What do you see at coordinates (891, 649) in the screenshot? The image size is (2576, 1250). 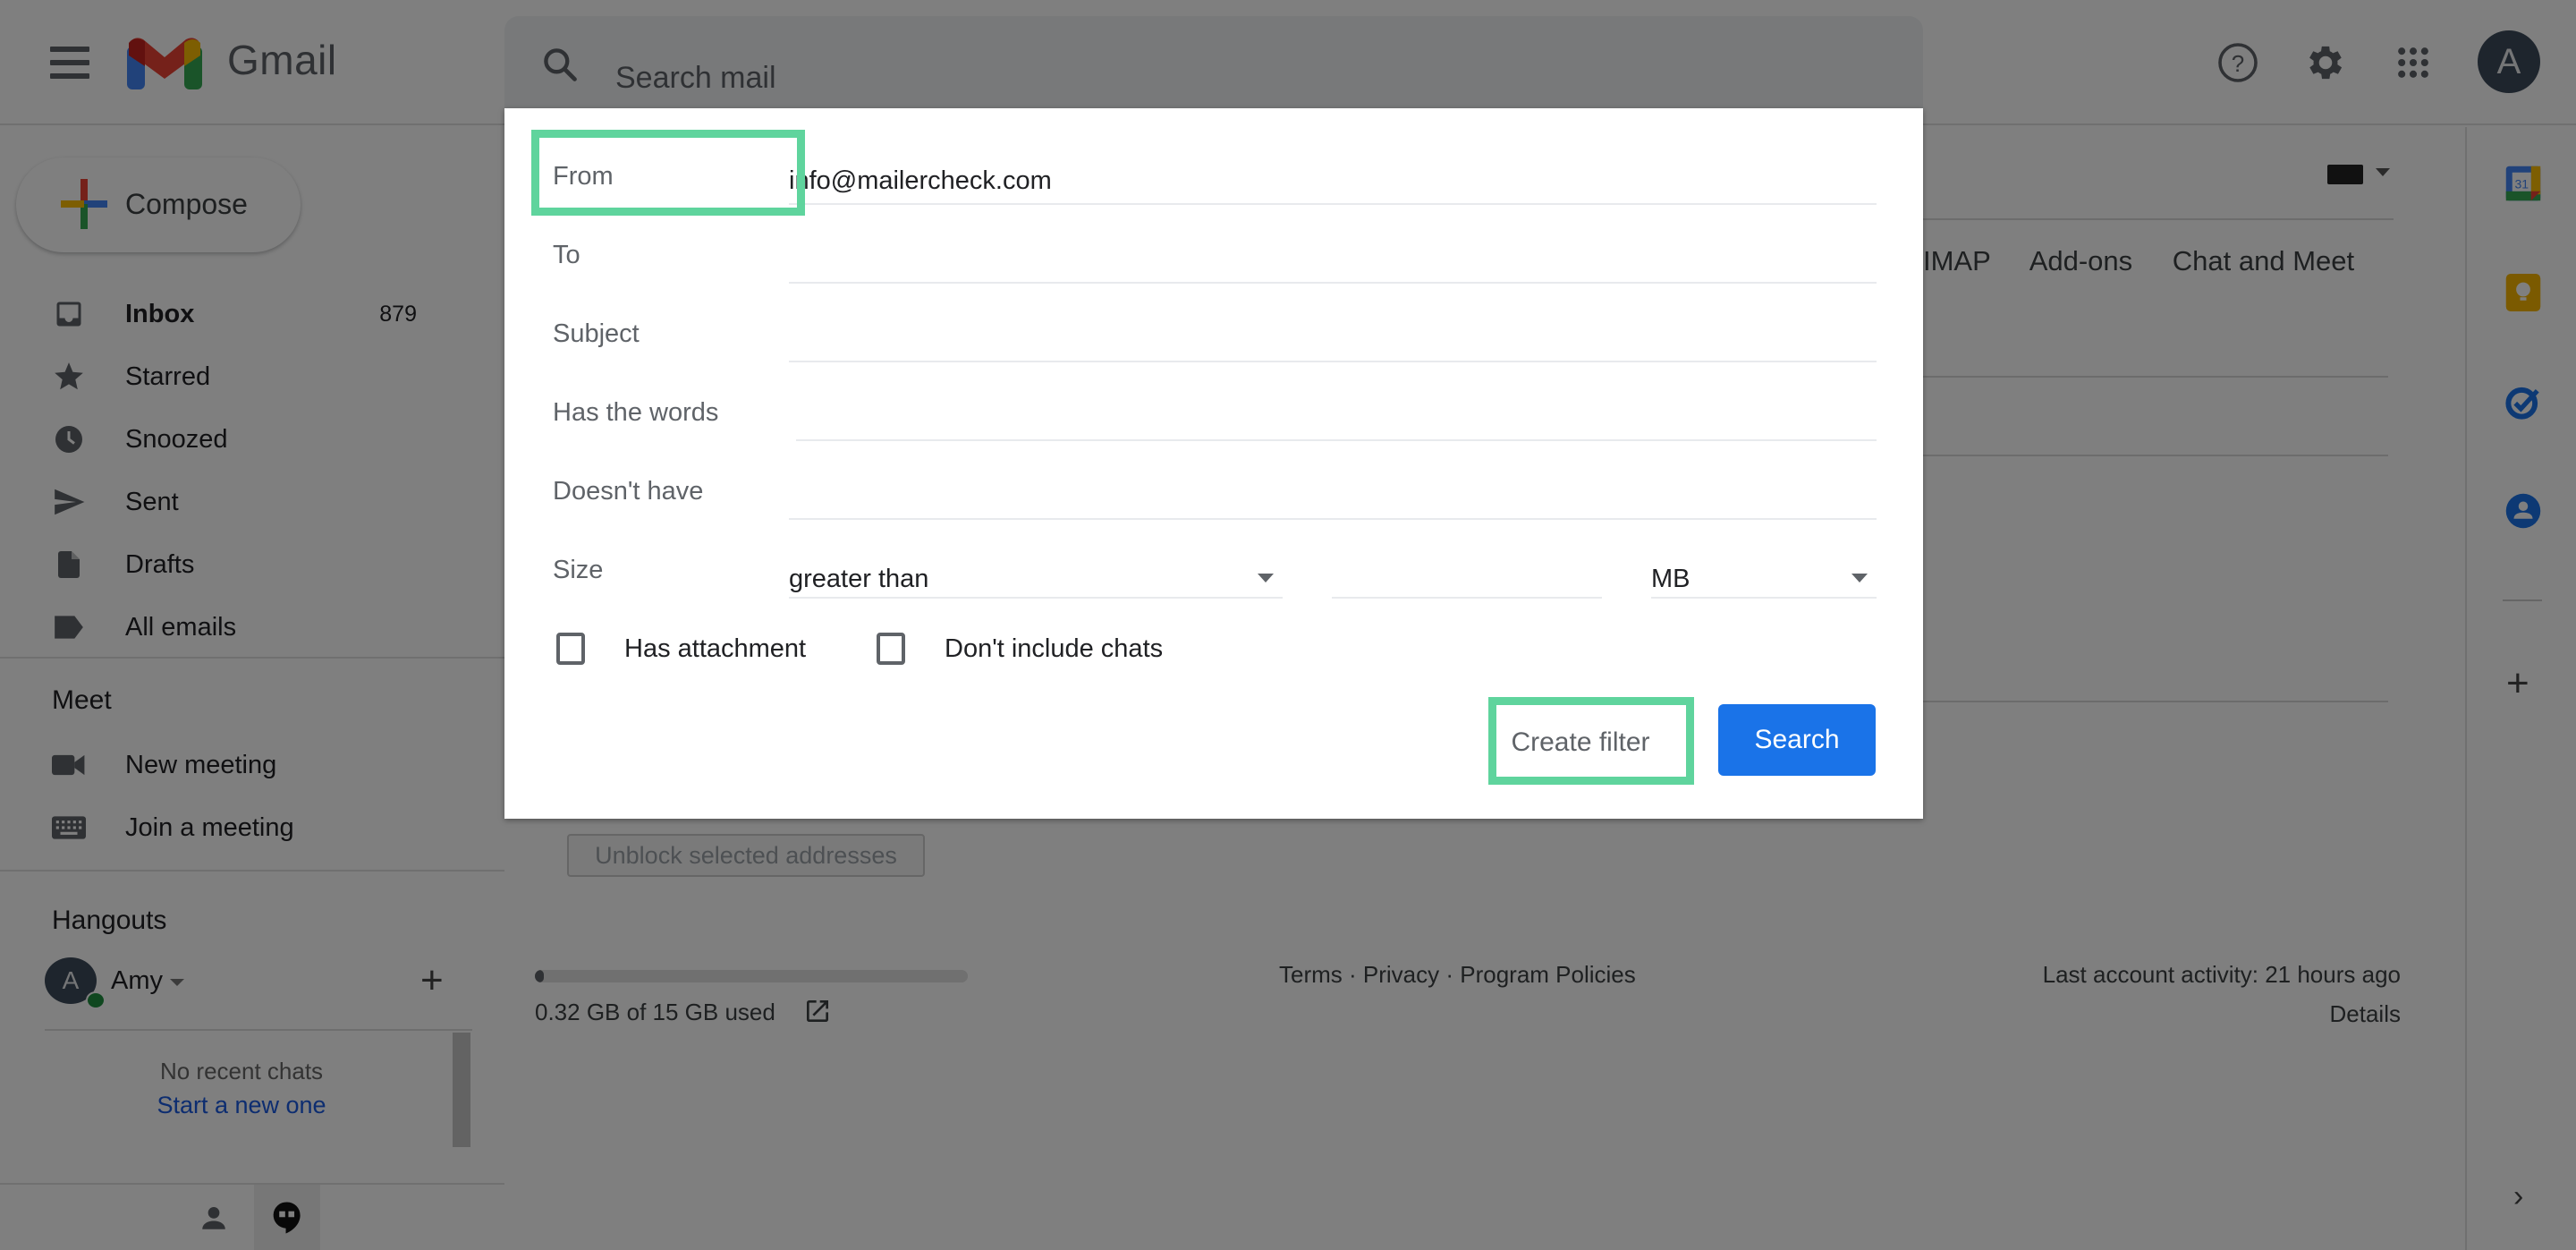 I see `dont-include-chats-checkbox` at bounding box center [891, 649].